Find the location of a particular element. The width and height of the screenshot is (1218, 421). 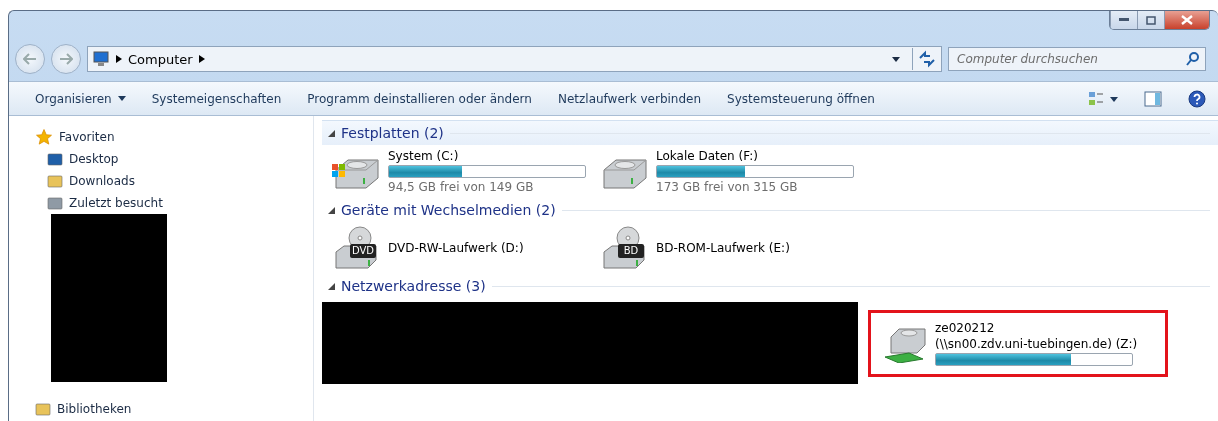

search-field: Computer durchsuchen is located at coordinates (1077, 59).